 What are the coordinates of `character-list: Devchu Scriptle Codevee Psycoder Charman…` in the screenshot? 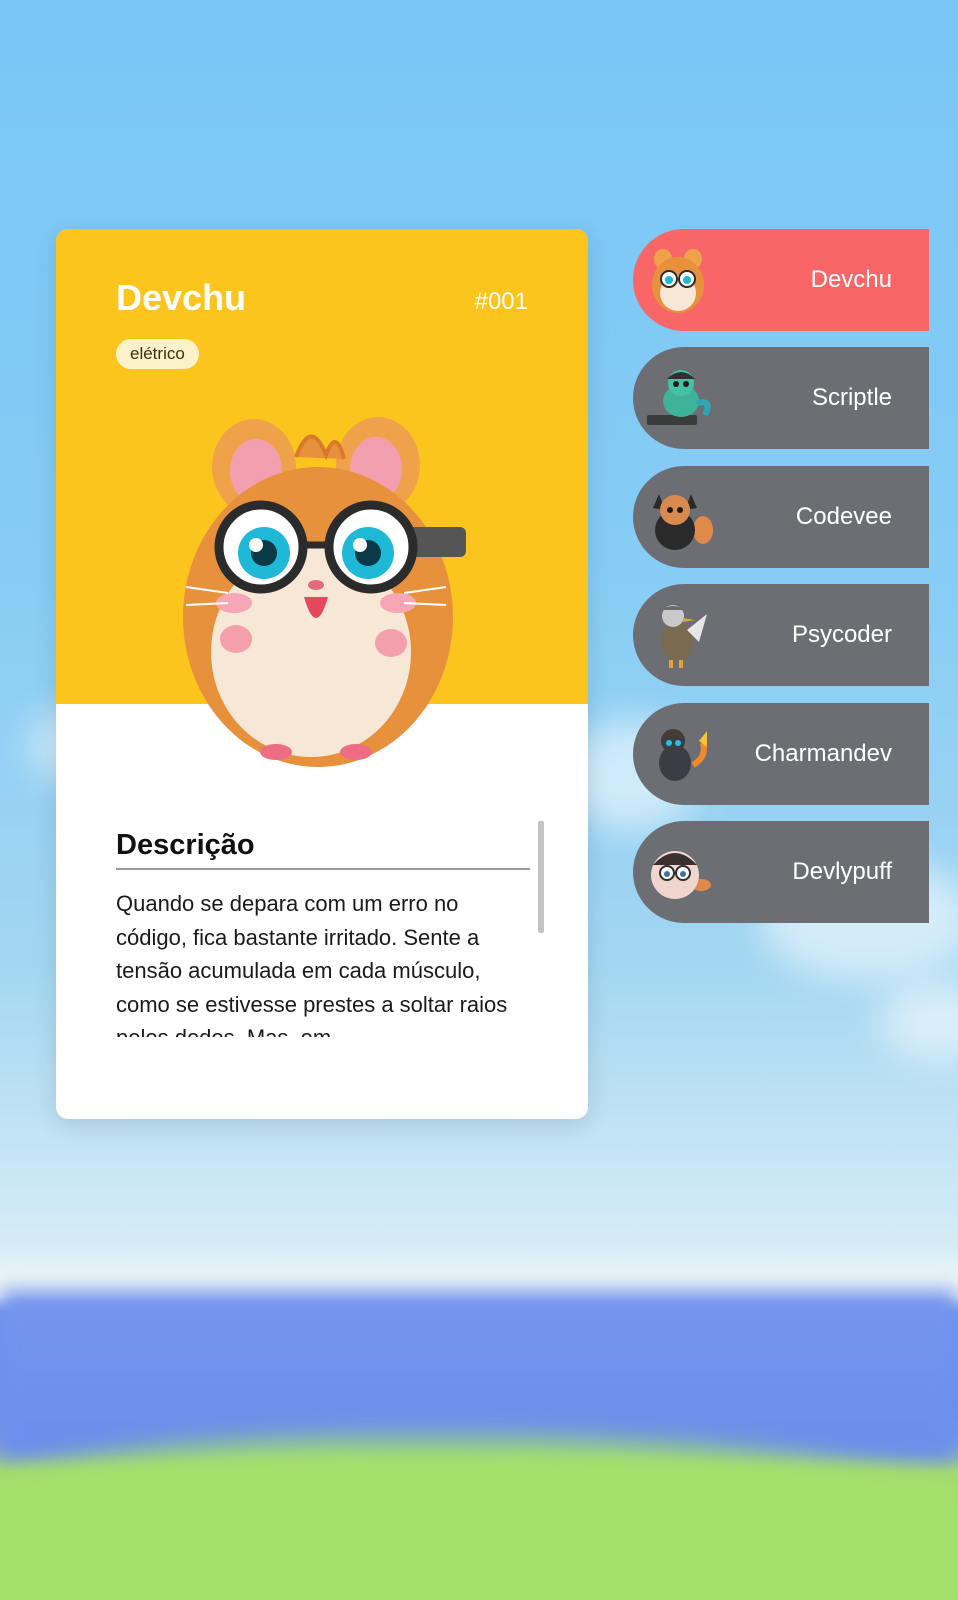 It's located at (781, 584).